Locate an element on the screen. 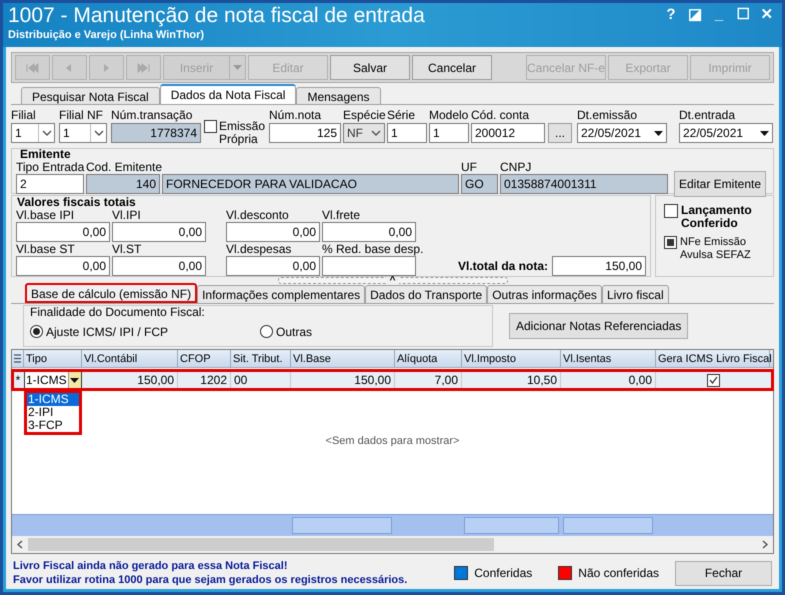 The height and width of the screenshot is (595, 785). status-message: Livro Fiscal ainda não gerado para essa Nota Fiscal! is located at coordinates (150, 566).